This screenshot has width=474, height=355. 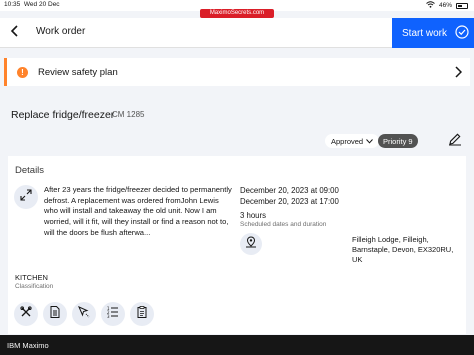 I want to click on tools-button, so click(x=26, y=314).